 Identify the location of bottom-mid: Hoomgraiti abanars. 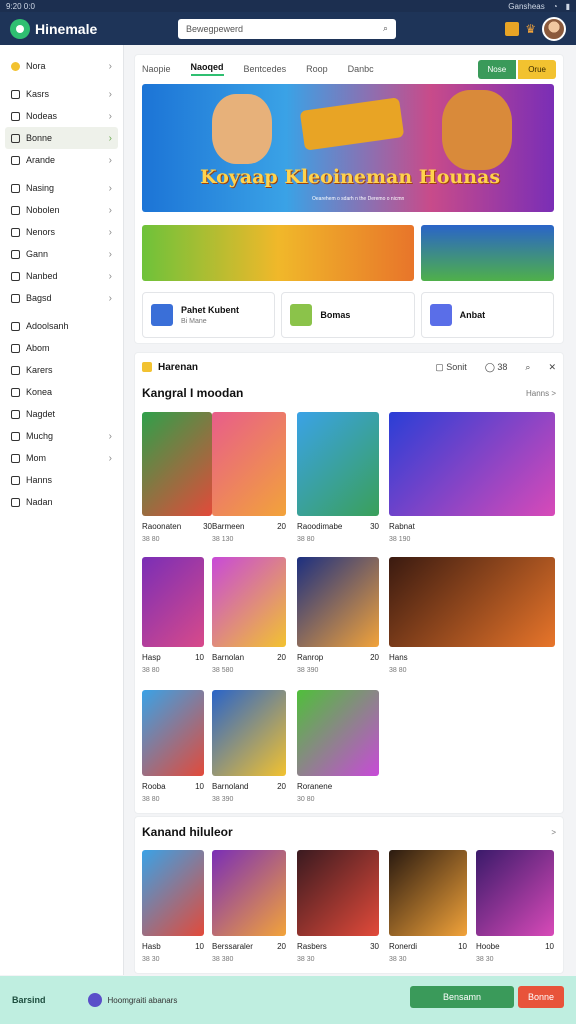
(132, 1000).